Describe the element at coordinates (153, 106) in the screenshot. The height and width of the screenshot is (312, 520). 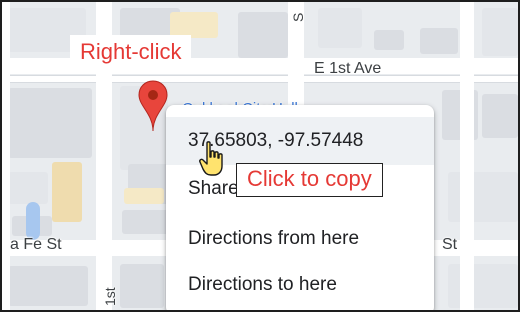
I see `map-pin-icon` at that location.